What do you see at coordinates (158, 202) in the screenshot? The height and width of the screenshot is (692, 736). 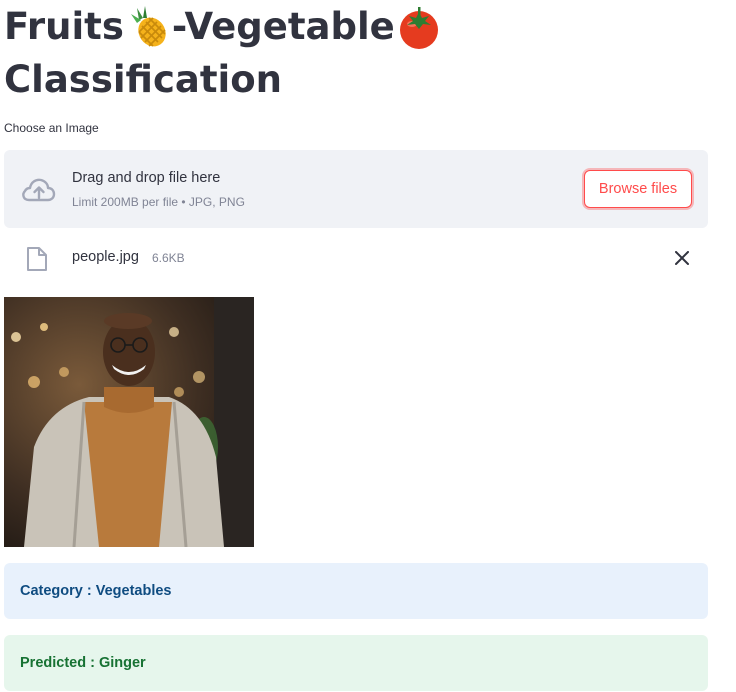 I see `dropzone-limit: Limit 200MB per file • JPG, PNG` at bounding box center [158, 202].